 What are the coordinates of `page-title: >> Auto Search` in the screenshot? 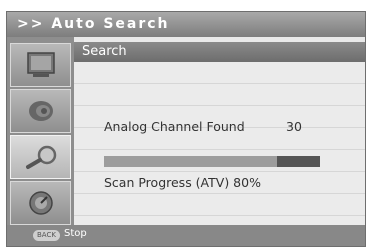 It's located at (93, 24).